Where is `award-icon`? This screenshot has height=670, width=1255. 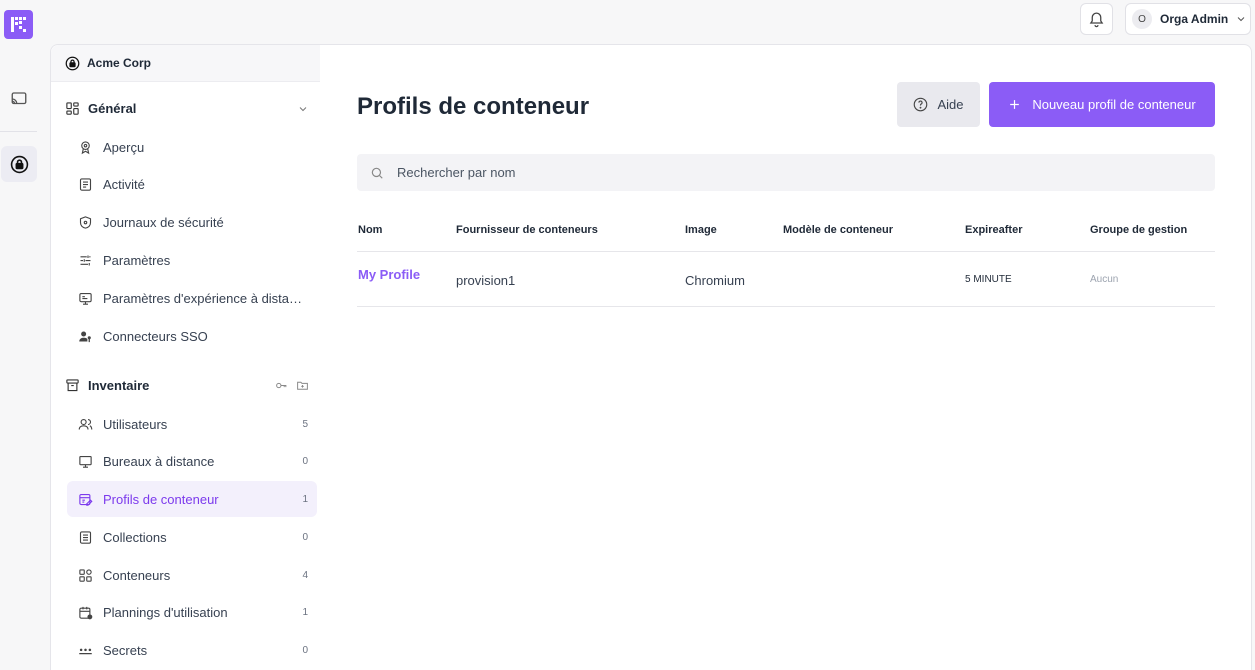 award-icon is located at coordinates (85, 147).